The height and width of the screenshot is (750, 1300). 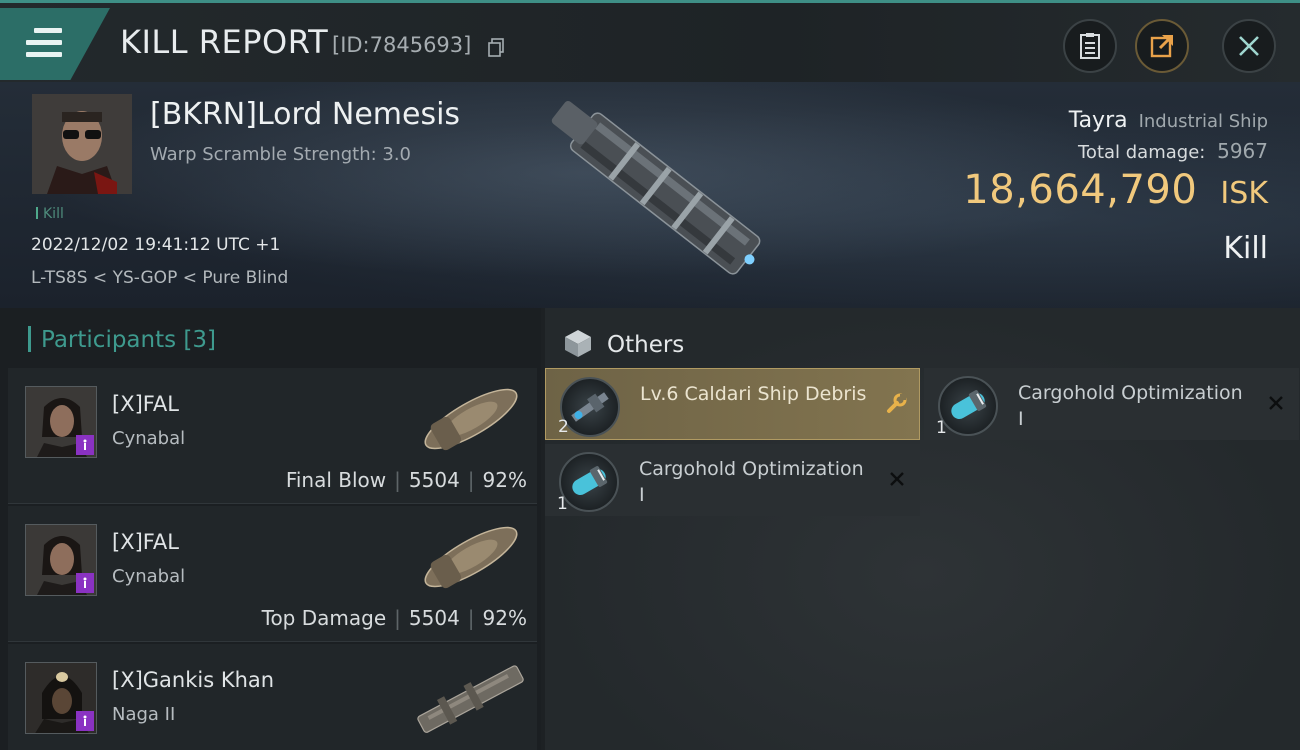 What do you see at coordinates (590, 407) in the screenshot?
I see `ship-debris-icon` at bounding box center [590, 407].